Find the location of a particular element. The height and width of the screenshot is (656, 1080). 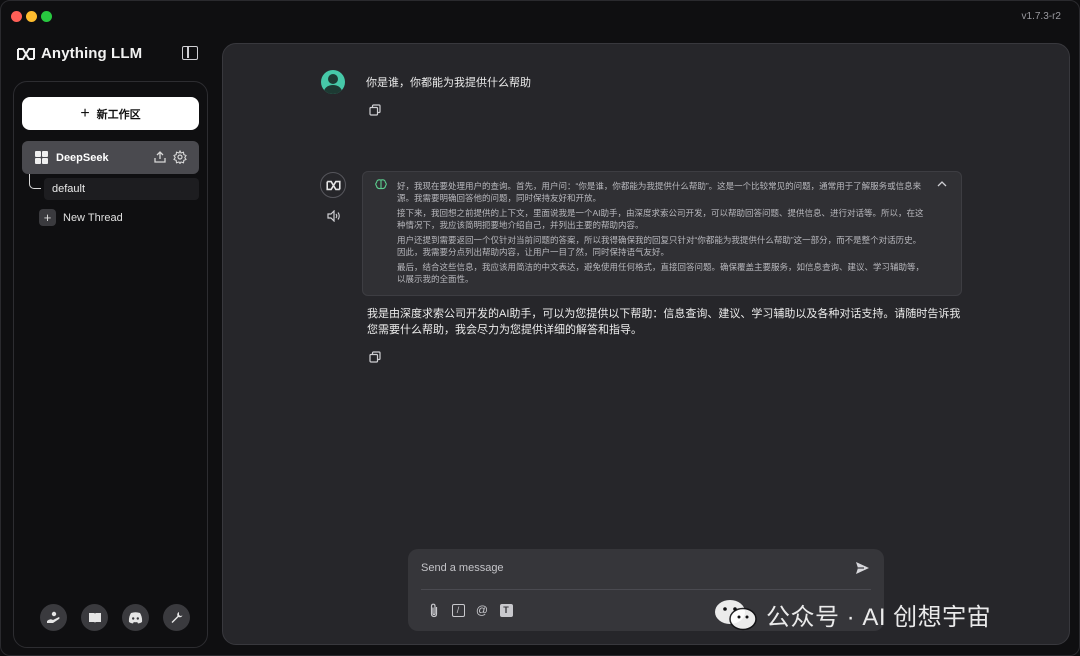

upload-icon is located at coordinates (160, 157).